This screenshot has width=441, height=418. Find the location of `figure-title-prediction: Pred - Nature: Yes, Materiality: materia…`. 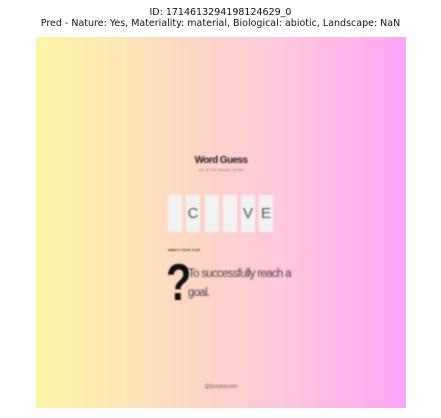

figure-title-prediction: Pred - Nature: Yes, Materiality: materia… is located at coordinates (220, 23).